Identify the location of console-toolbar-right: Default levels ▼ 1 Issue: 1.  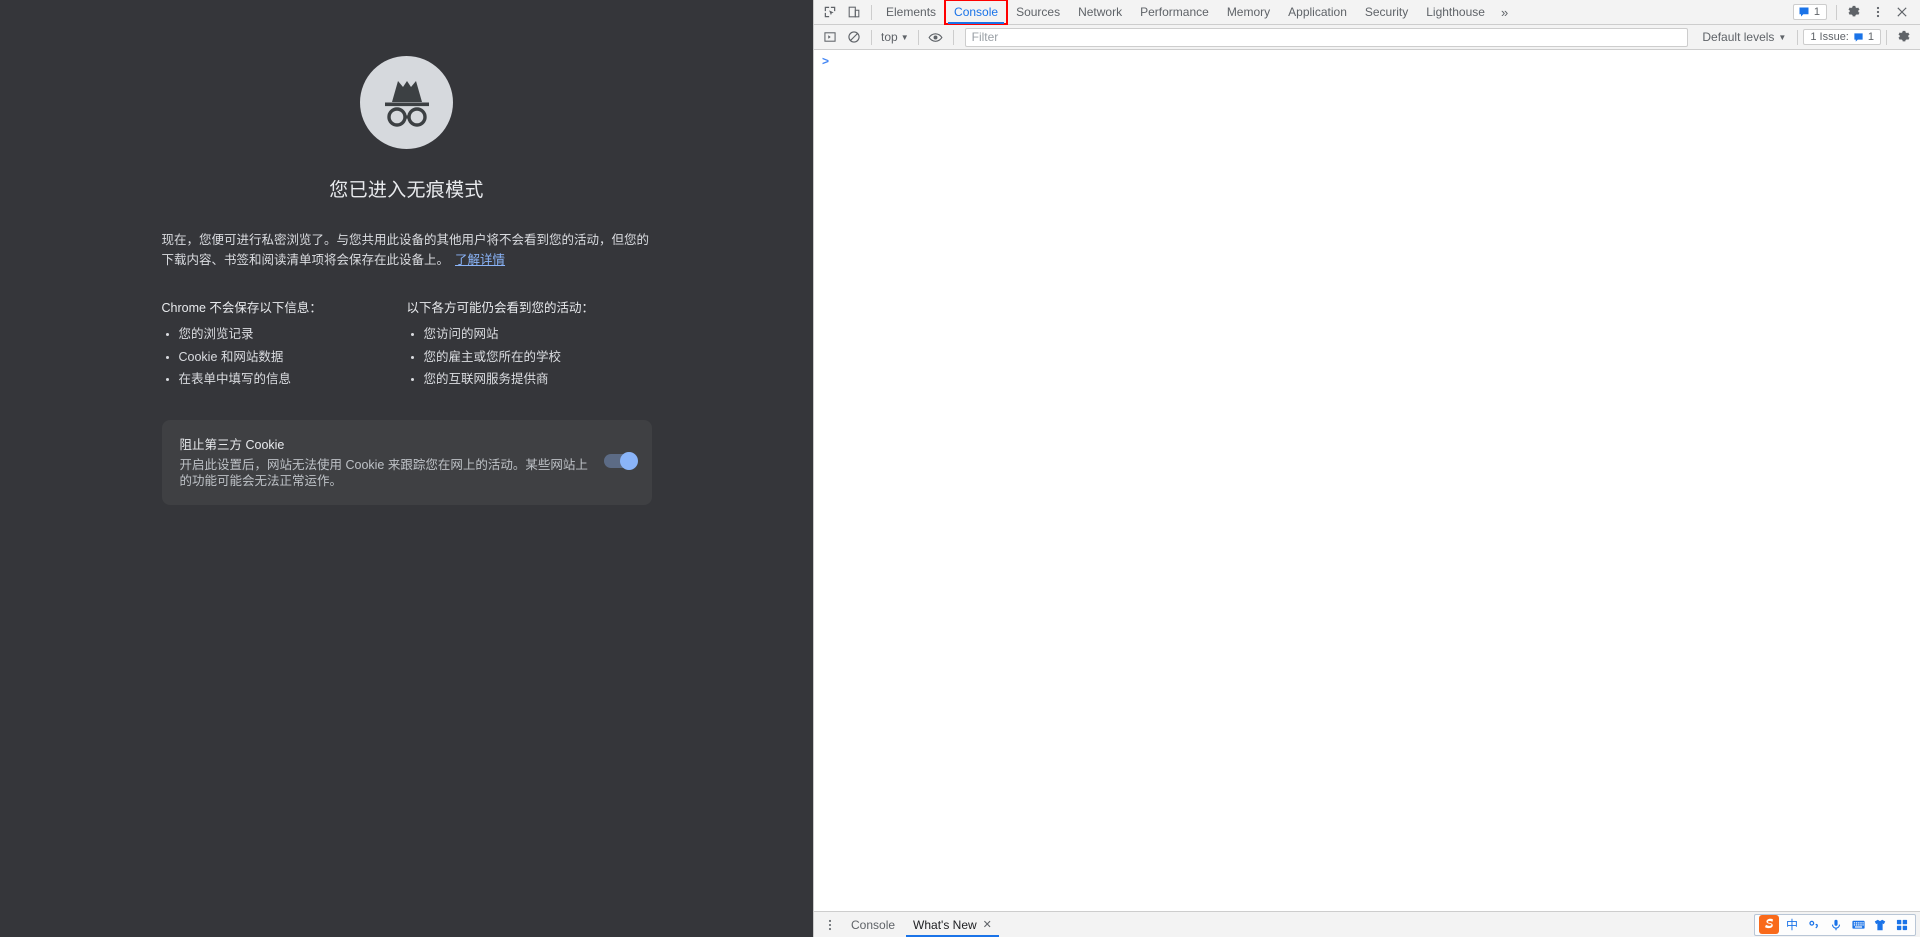
(1806, 37).